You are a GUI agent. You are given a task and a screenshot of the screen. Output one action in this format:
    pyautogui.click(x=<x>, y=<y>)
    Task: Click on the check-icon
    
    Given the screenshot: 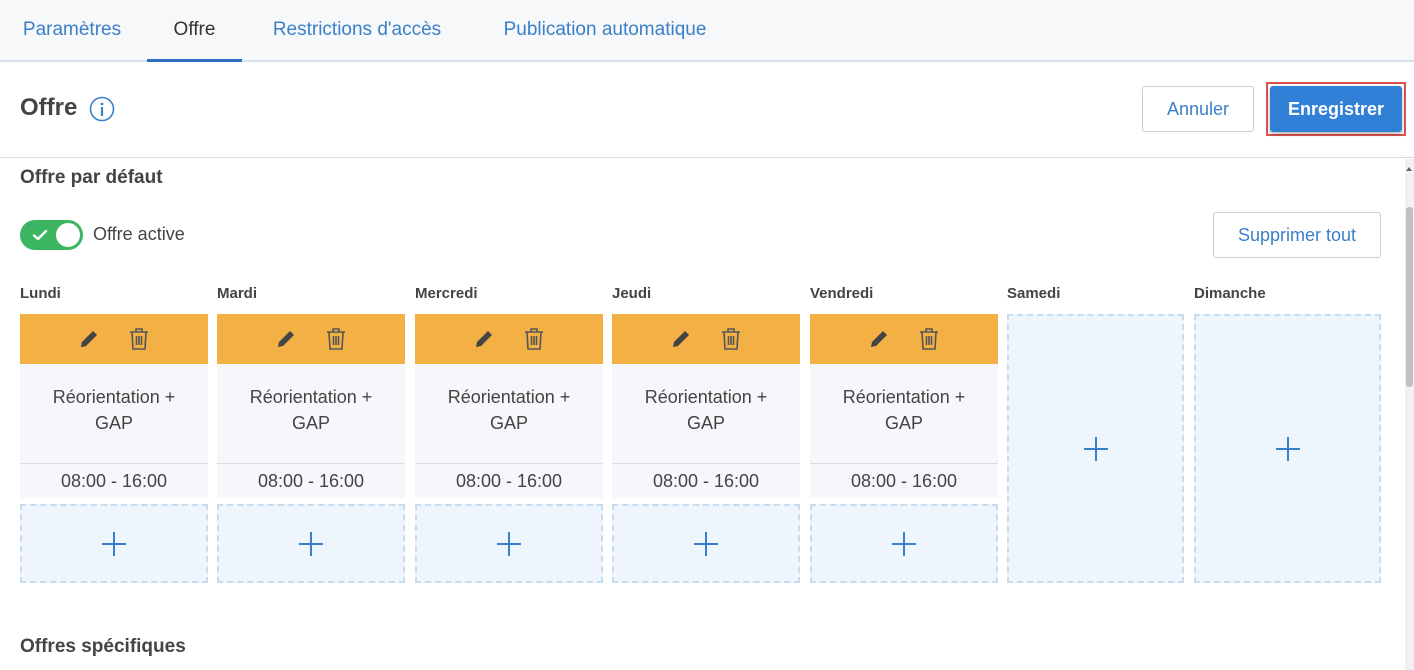 What is the action you would take?
    pyautogui.click(x=40, y=235)
    